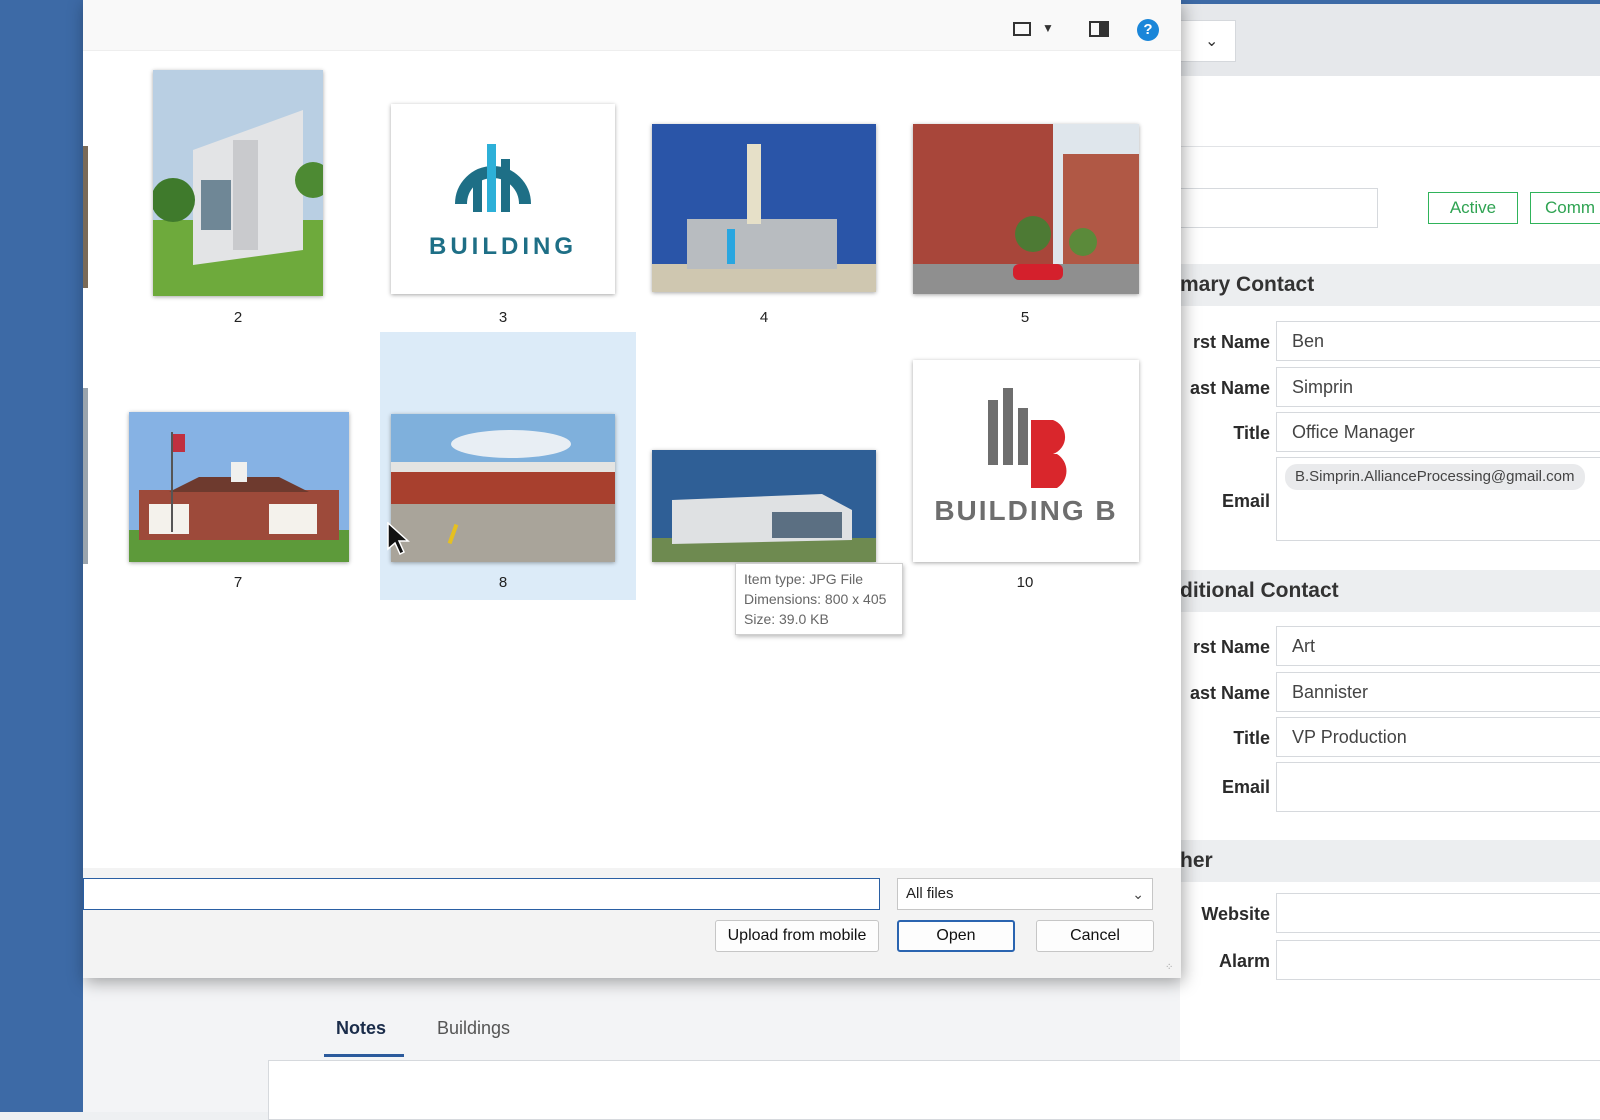 Image resolution: width=1600 pixels, height=1120 pixels. Describe the element at coordinates (1390, 285) in the screenshot. I see `section-header: mary Contact` at that location.